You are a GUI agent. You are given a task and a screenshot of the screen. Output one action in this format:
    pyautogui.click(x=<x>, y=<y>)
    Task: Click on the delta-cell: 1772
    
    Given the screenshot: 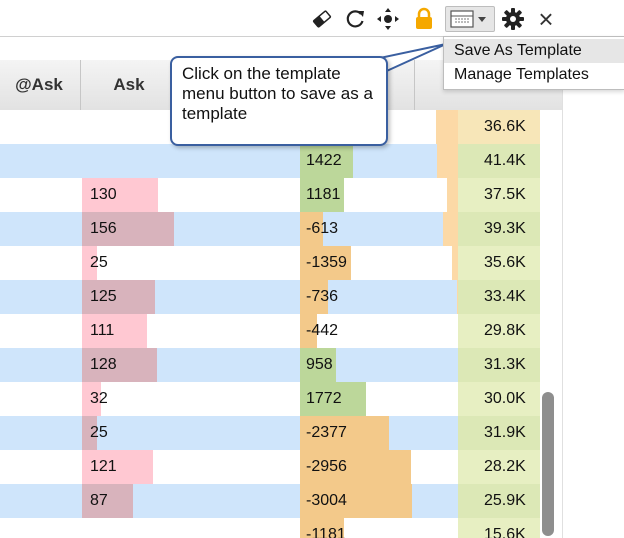 What is the action you would take?
    pyautogui.click(x=324, y=398)
    